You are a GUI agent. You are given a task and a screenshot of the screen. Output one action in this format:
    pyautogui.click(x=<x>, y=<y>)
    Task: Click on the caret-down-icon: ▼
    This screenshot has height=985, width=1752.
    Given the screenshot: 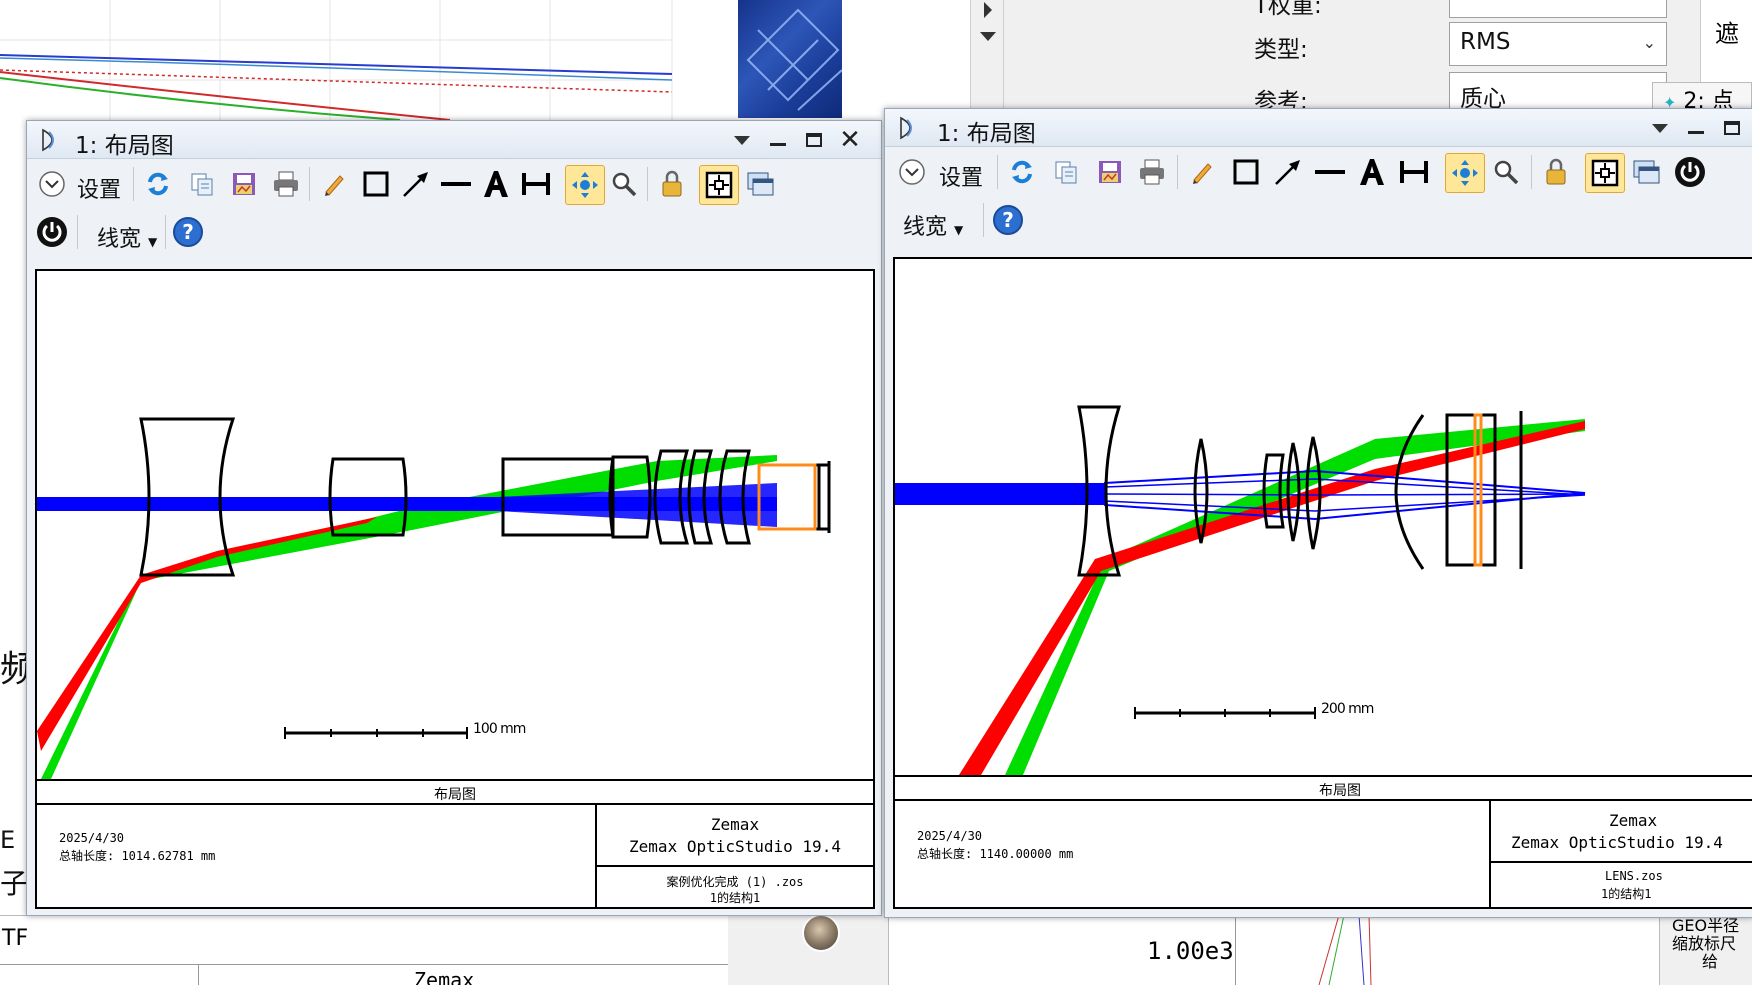 What is the action you would take?
    pyautogui.click(x=153, y=242)
    